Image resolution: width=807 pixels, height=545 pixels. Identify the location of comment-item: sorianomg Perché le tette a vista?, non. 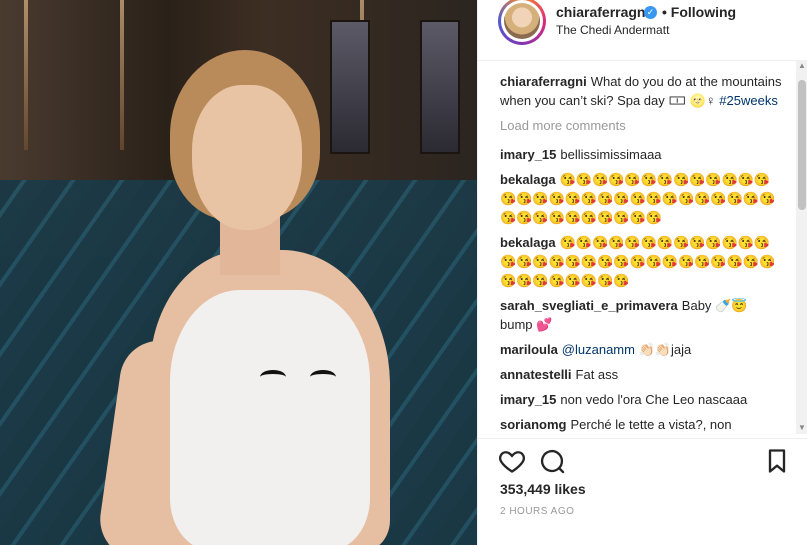
(641, 424).